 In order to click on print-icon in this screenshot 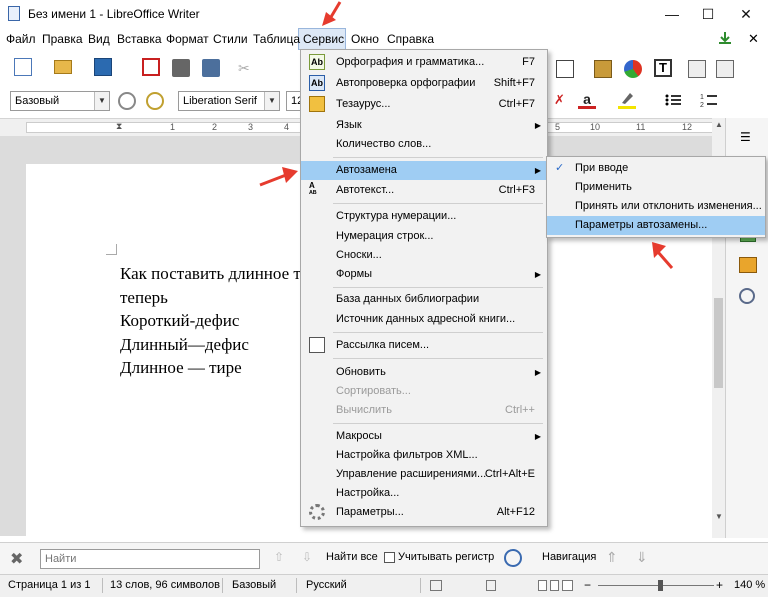, I will do `click(181, 68)`.